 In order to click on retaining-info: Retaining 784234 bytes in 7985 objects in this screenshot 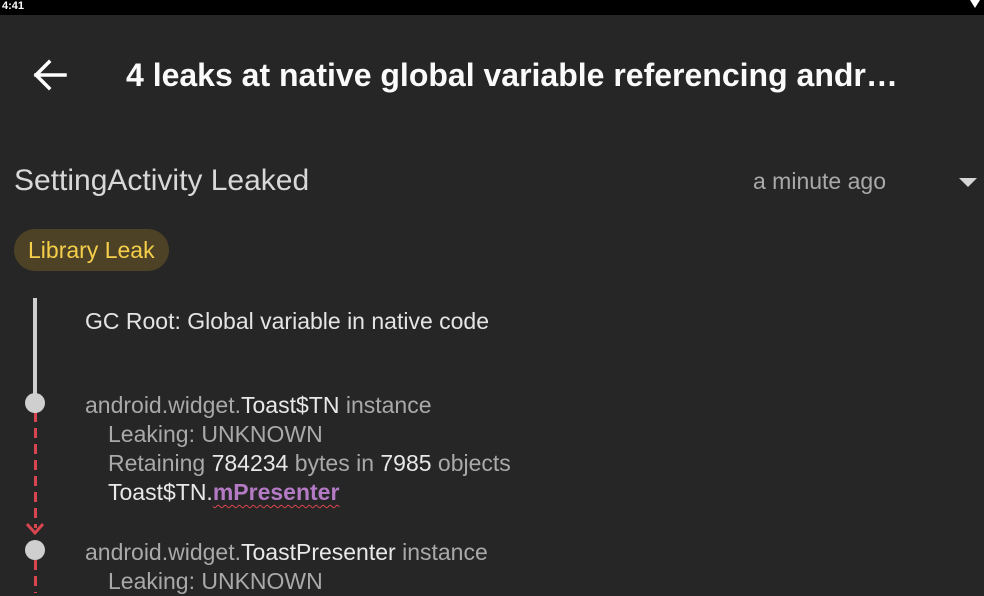, I will do `click(309, 463)`.